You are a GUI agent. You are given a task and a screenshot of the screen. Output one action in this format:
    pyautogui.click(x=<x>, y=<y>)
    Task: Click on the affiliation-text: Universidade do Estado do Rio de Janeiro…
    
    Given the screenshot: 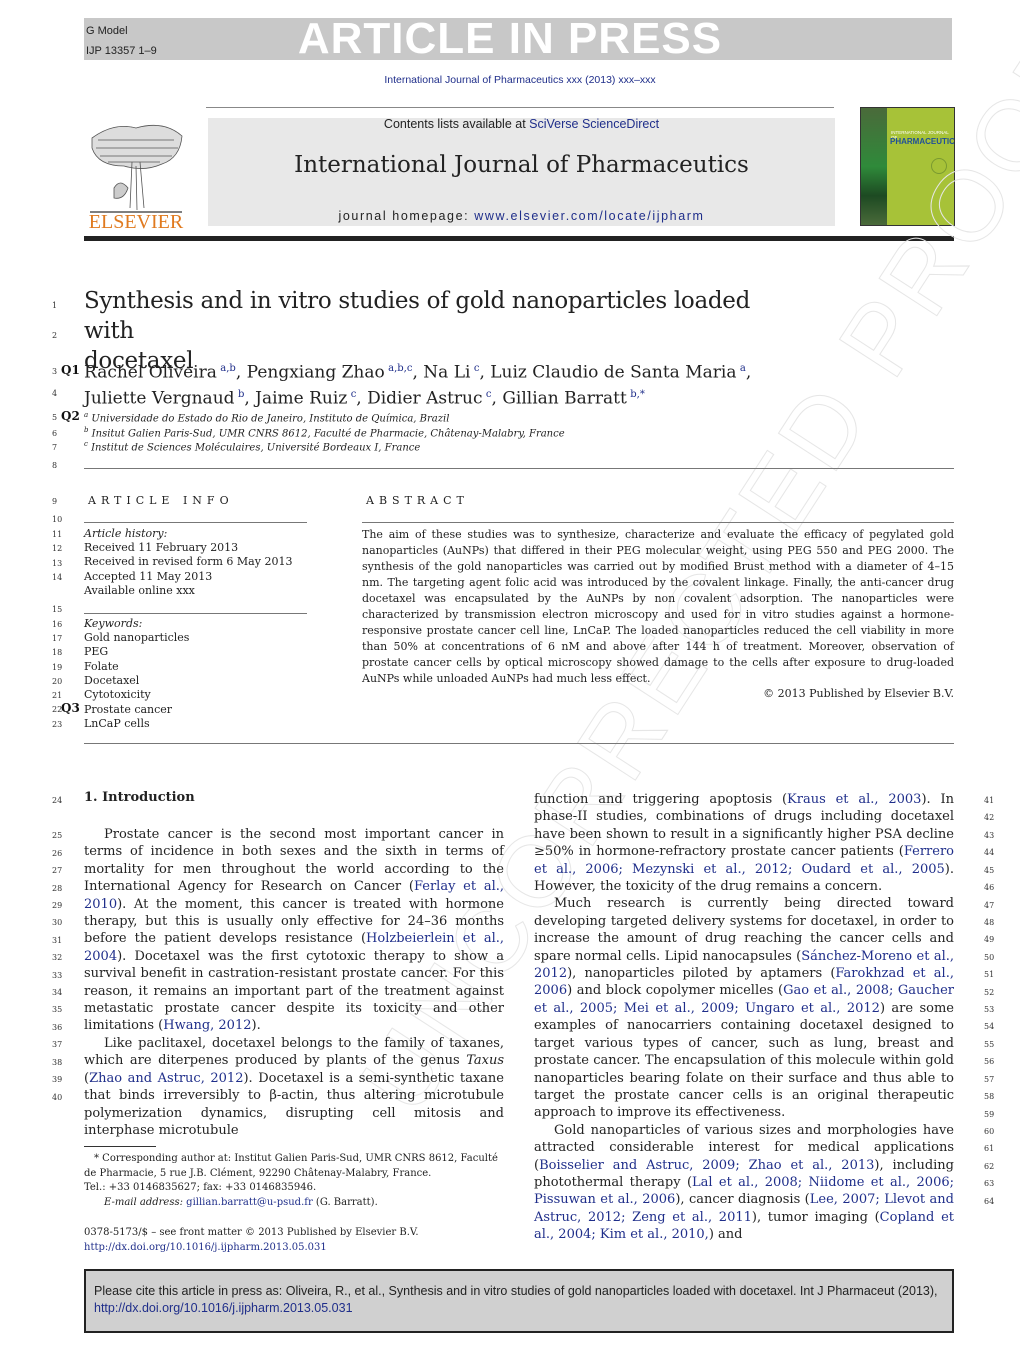 What is the action you would take?
    pyautogui.click(x=270, y=419)
    